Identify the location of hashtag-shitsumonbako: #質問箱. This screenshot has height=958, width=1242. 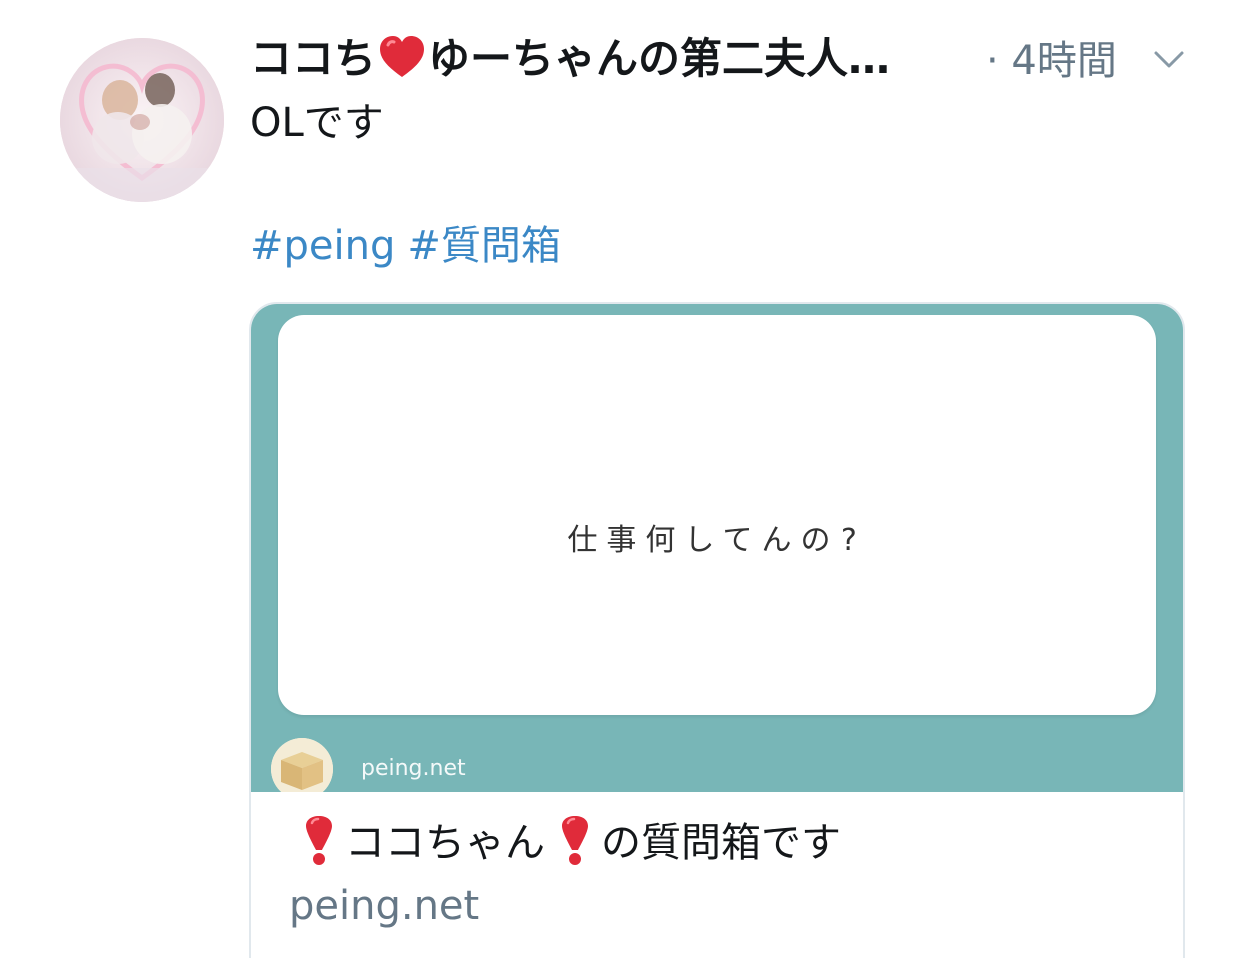
(484, 246).